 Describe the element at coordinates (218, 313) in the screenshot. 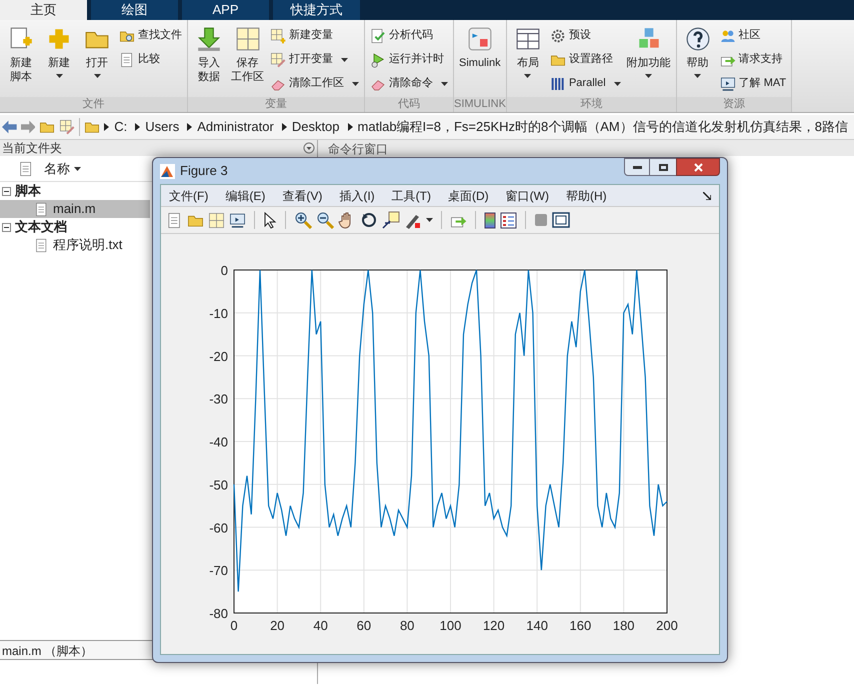

I see `tick-label: -10` at that location.